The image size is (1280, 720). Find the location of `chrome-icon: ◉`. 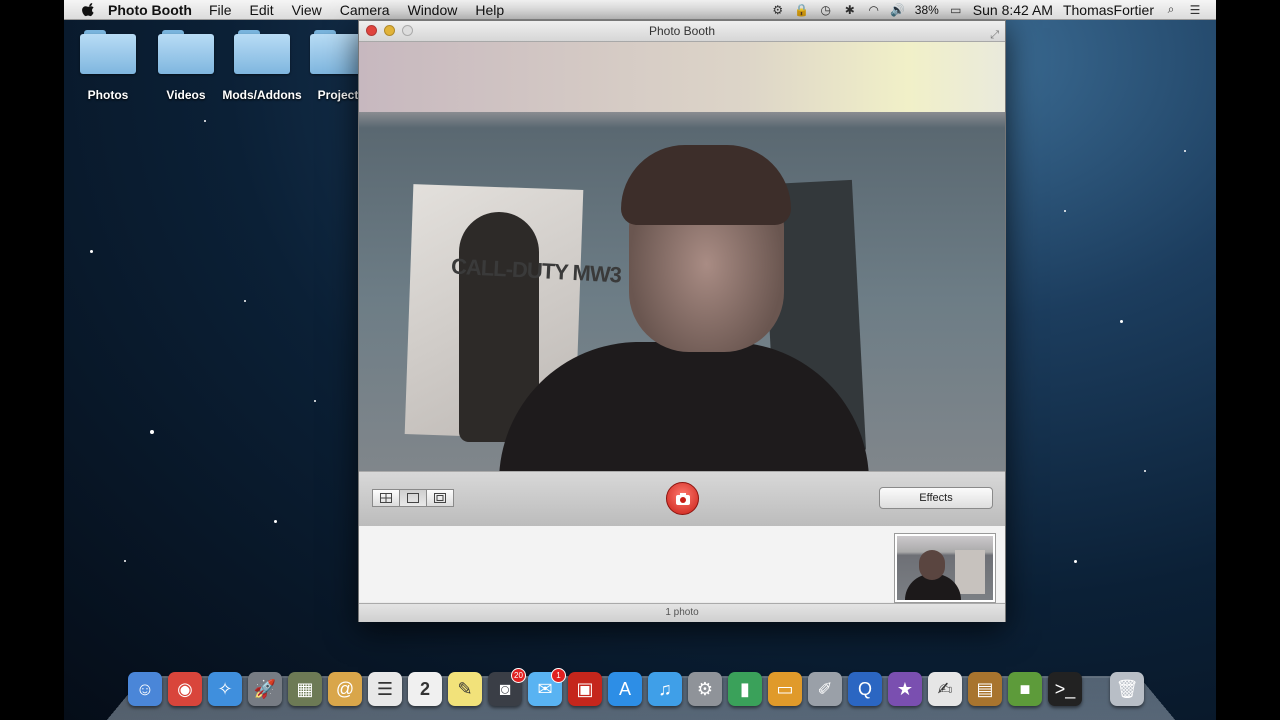

chrome-icon: ◉ is located at coordinates (185, 689).